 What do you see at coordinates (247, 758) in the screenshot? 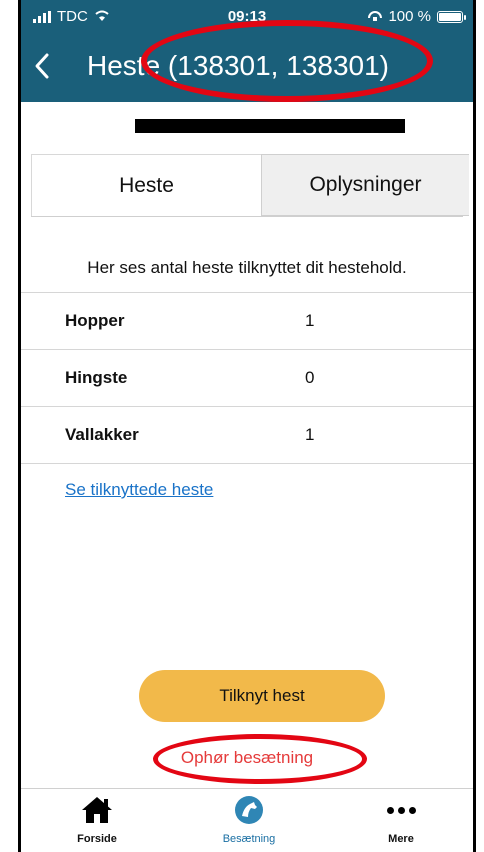
I see `end-herd-button: Ophør besætning` at bounding box center [247, 758].